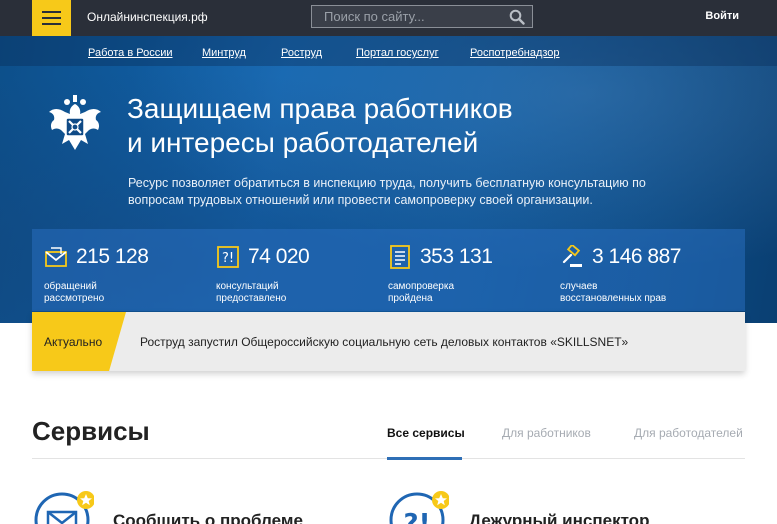 The image size is (777, 524). I want to click on tab-all-services: Все сервисы, so click(426, 433).